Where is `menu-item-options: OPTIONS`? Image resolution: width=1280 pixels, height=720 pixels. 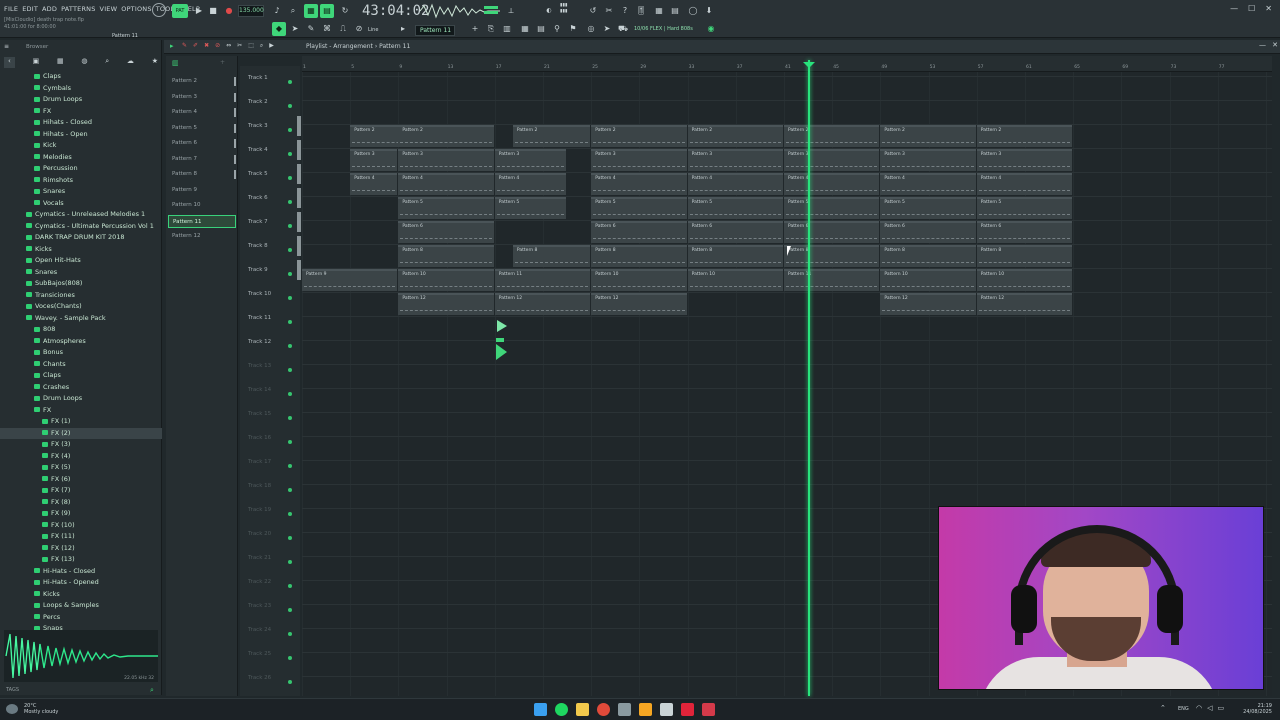 menu-item-options: OPTIONS is located at coordinates (136, 9).